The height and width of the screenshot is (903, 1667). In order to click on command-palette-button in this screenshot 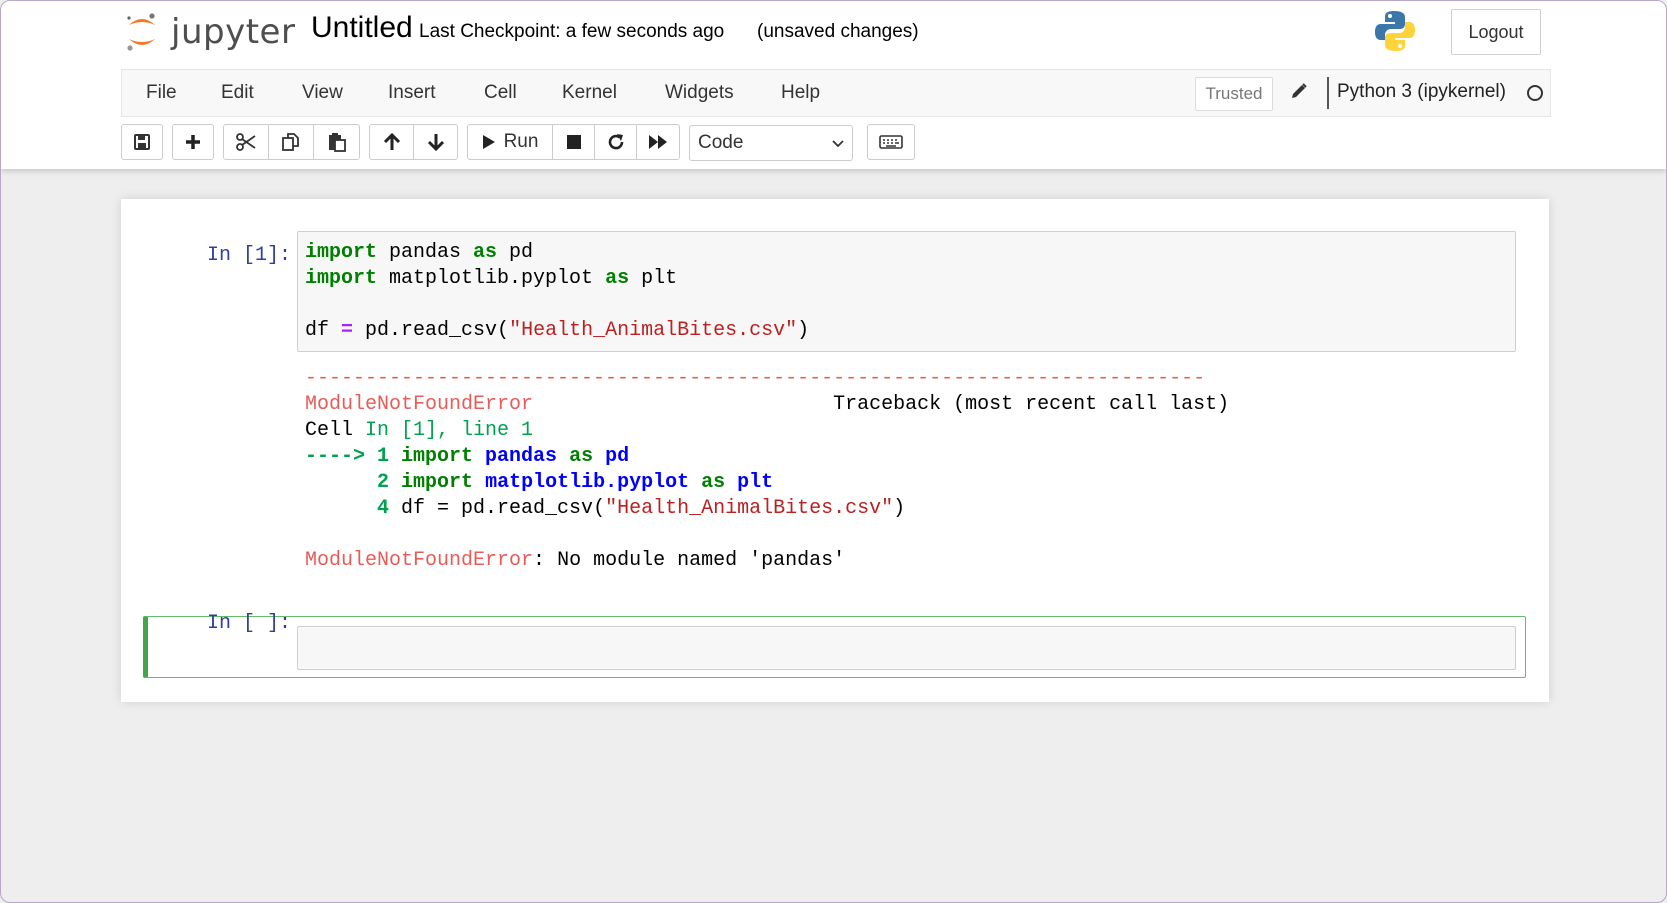, I will do `click(891, 142)`.